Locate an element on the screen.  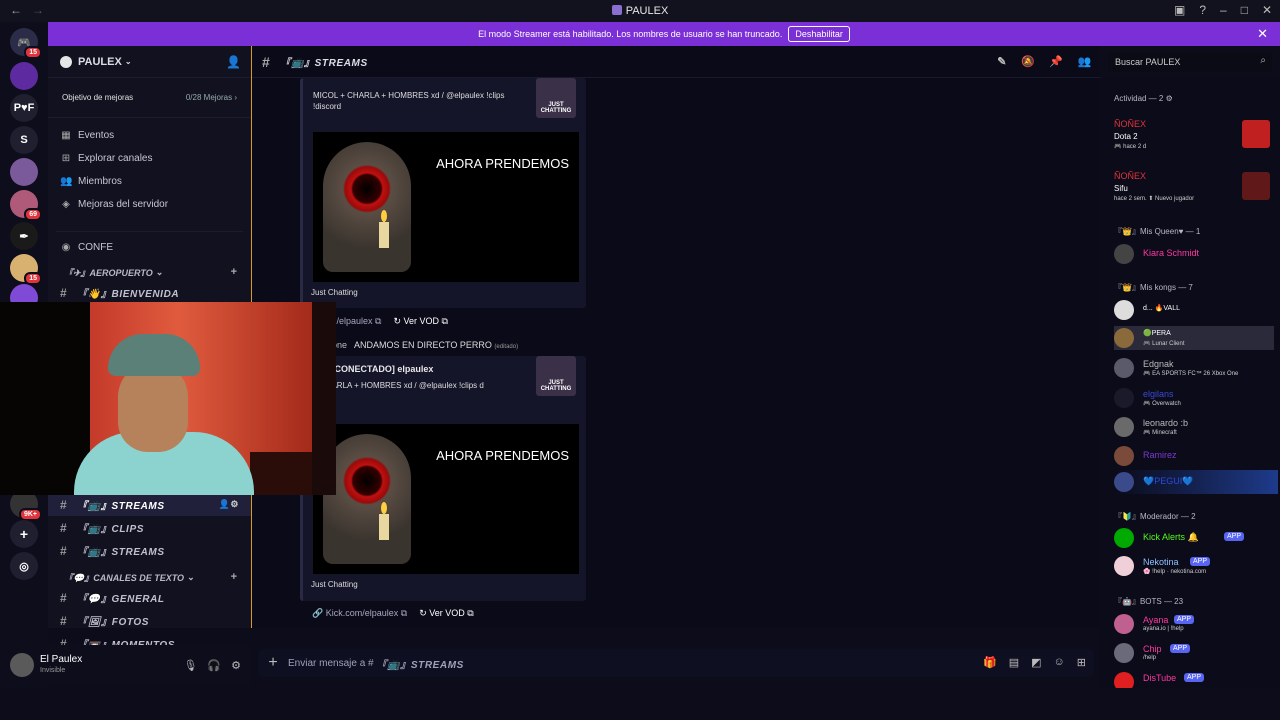
channel-name: 『👋』BIENVENIDA is located at coordinates (128, 294).